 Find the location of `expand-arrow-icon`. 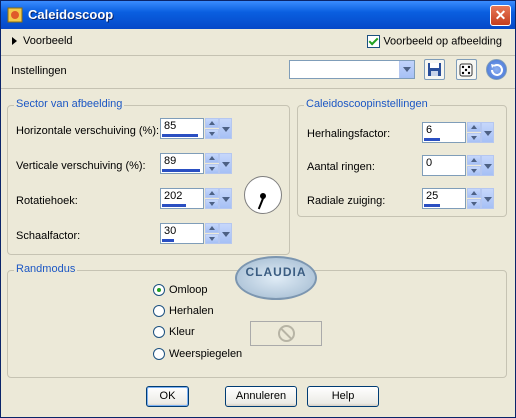

expand-arrow-icon is located at coordinates (14, 41).